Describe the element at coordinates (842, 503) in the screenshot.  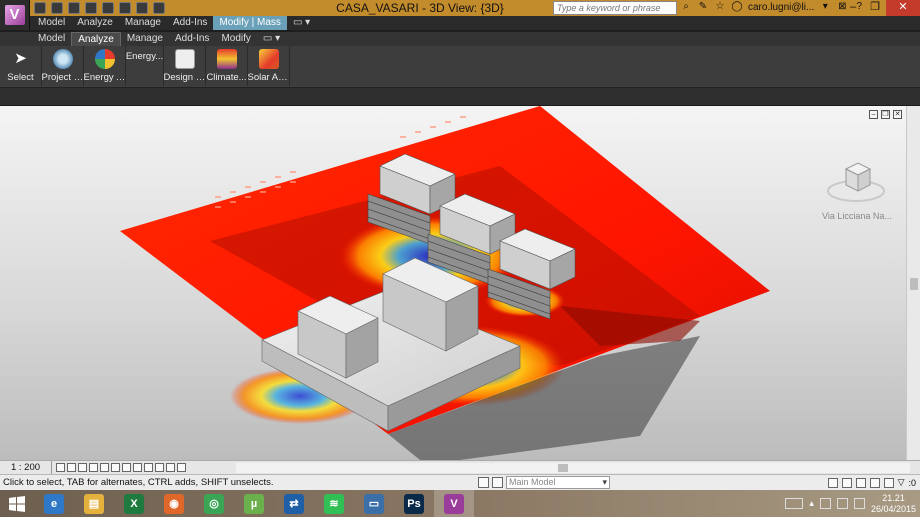
I see `network-icon` at that location.